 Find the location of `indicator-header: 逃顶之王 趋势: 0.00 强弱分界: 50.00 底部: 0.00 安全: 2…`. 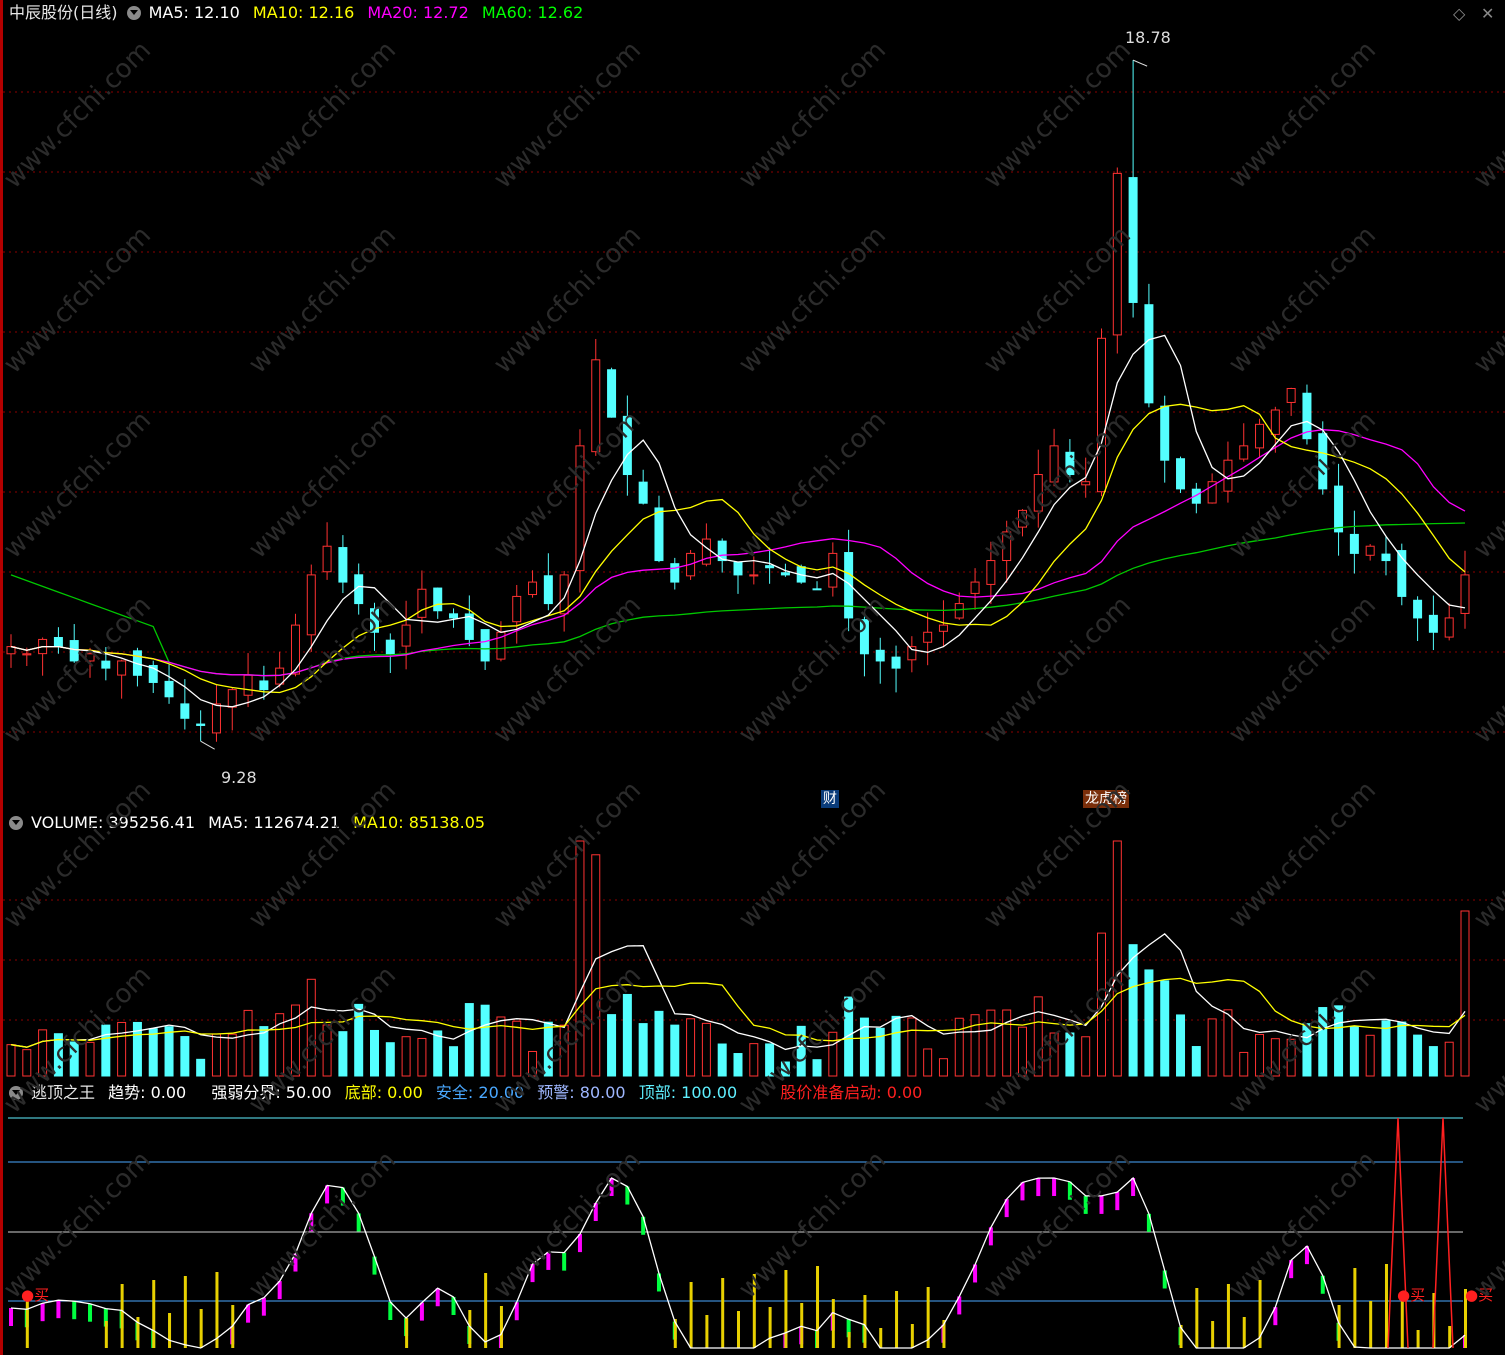

indicator-header: 逃顶之王 趋势: 0.00 强弱分界: 50.00 底部: 0.00 安全: 2… is located at coordinates (469, 1093).